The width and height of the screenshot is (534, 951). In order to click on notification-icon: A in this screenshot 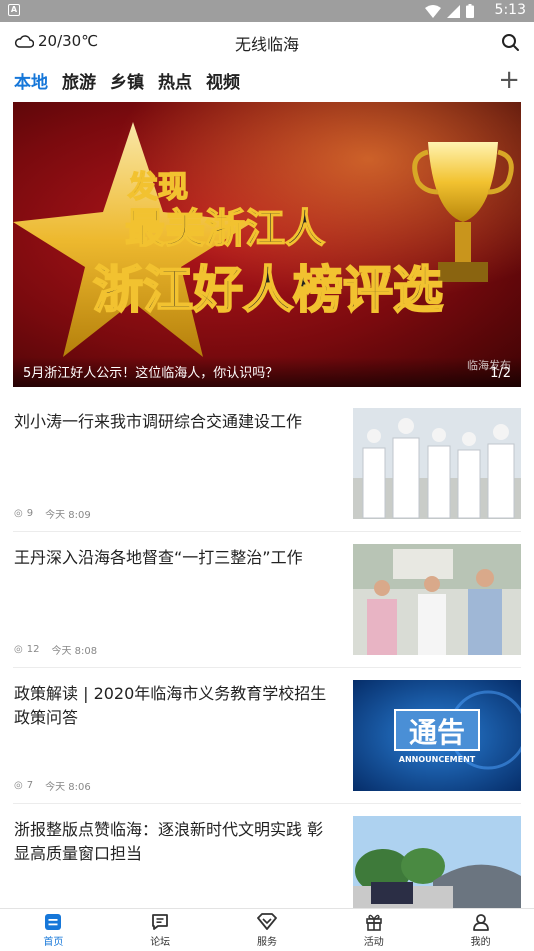, I will do `click(14, 10)`.